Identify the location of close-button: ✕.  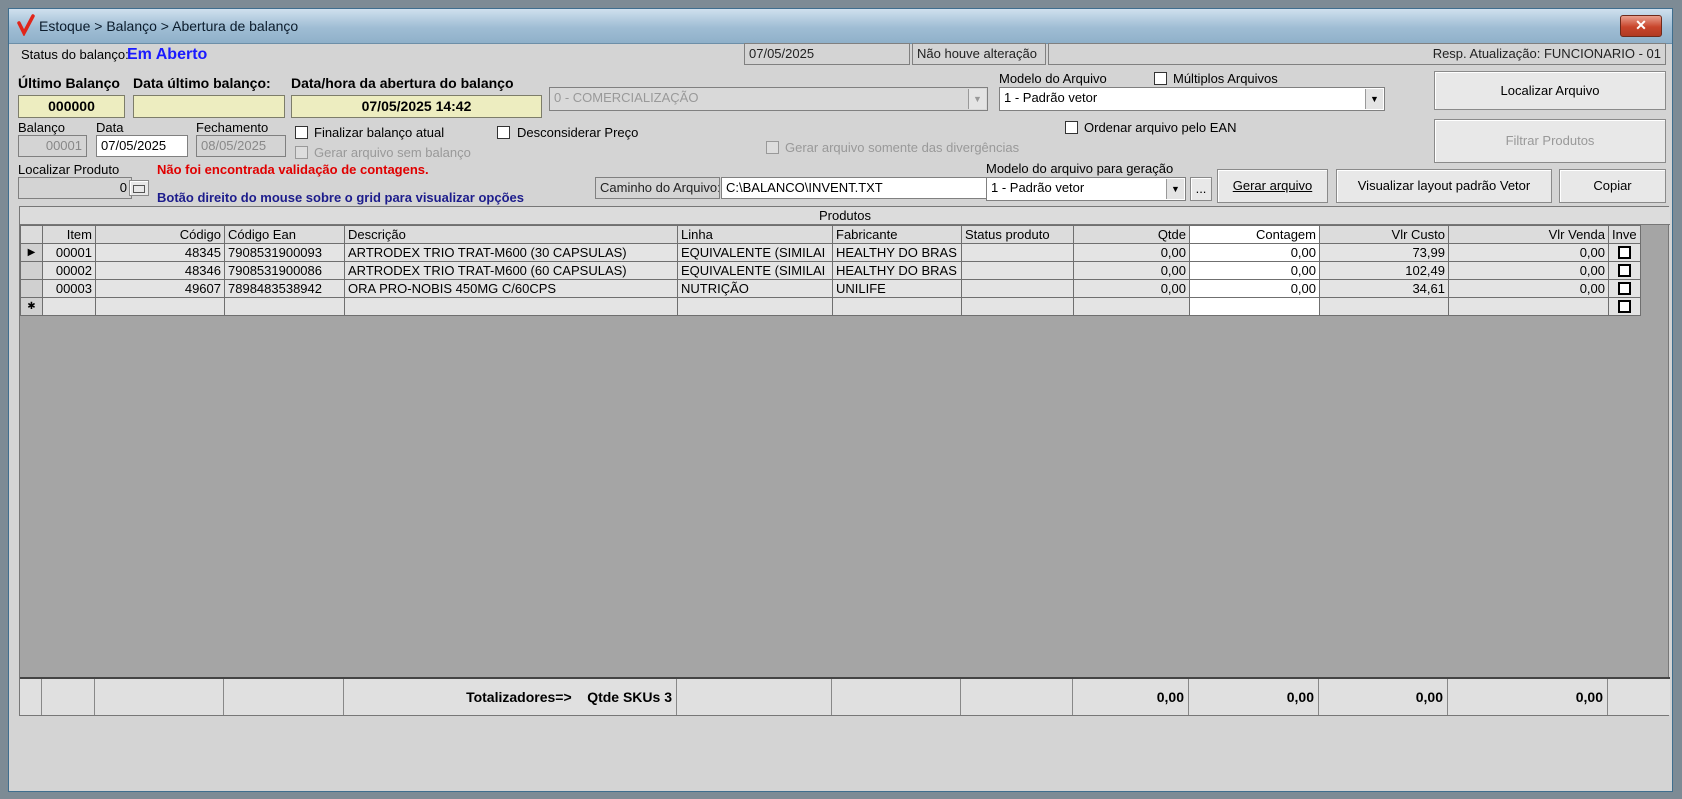
(1641, 26).